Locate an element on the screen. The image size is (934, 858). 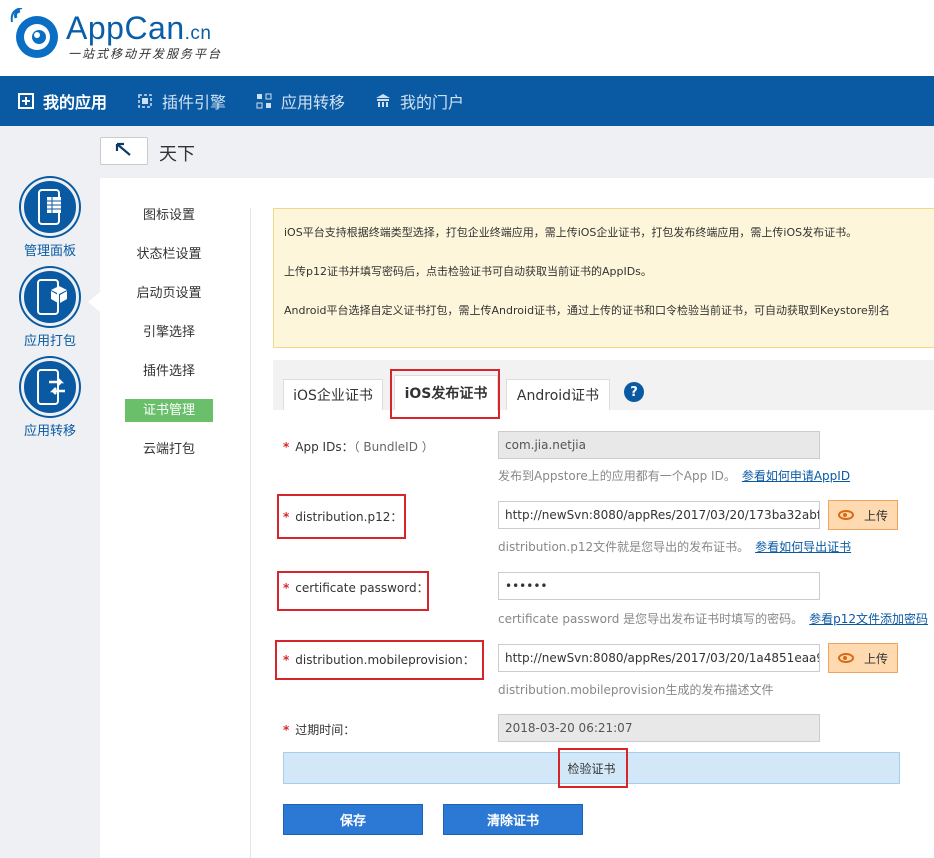
menu-item-statusbar-settings: 状态栏设置 is located at coordinates (169, 254).